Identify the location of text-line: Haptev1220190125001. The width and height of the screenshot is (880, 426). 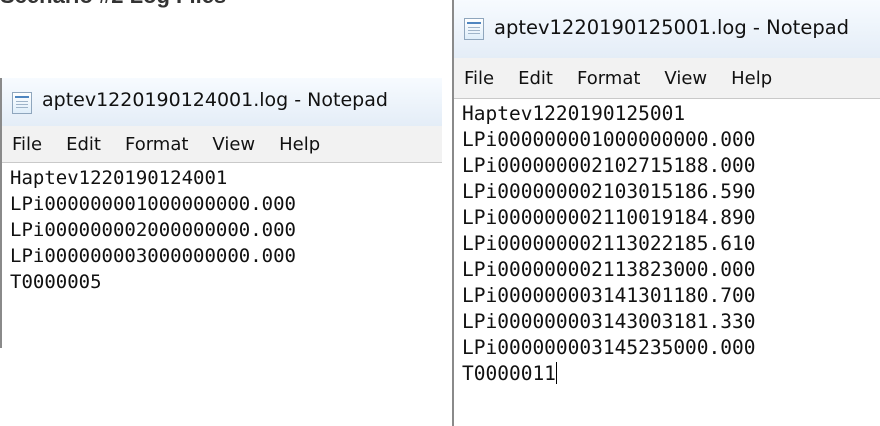
(574, 113).